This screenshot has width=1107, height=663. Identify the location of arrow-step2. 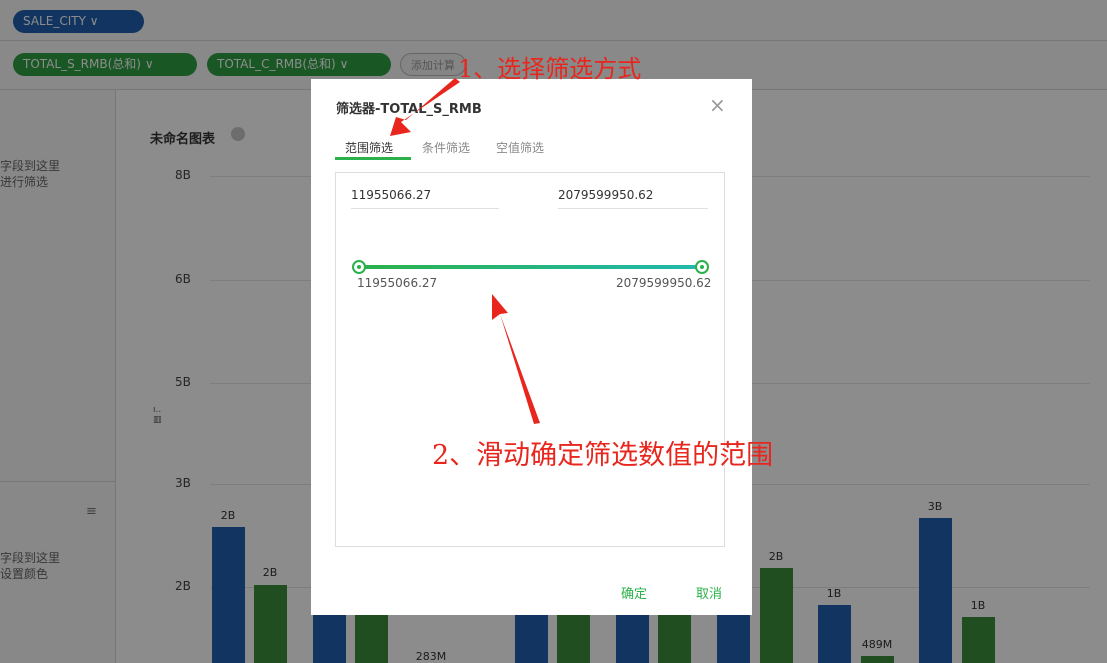
(516, 359).